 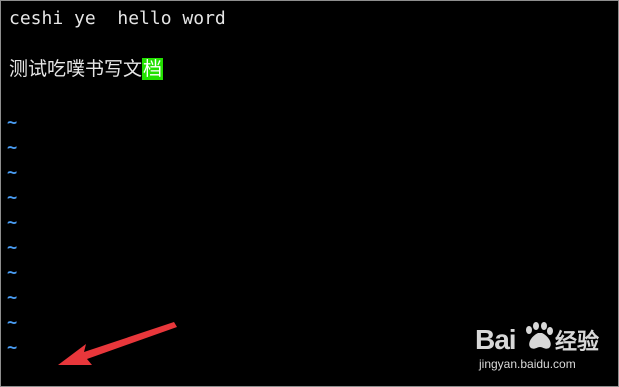 What do you see at coordinates (537, 338) in the screenshot?
I see `baidu-logo-icon: Bai 经验` at bounding box center [537, 338].